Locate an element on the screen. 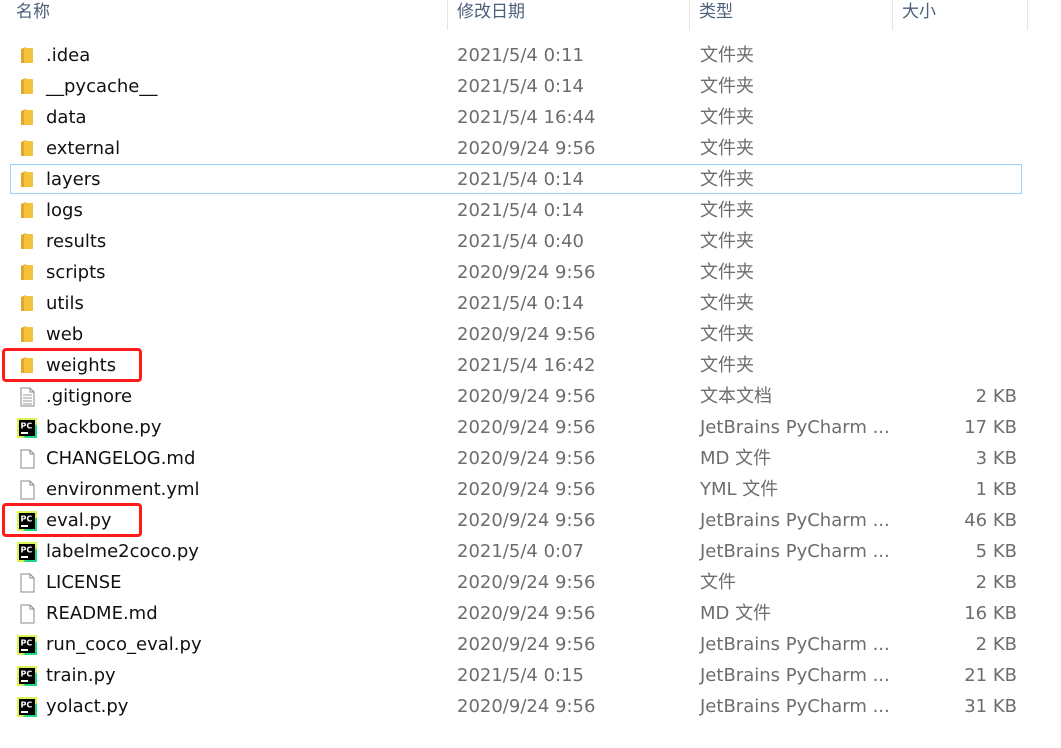 Image resolution: width=1061 pixels, height=748 pixels. file-row: results 2021/5/4 0:40 文件夹 is located at coordinates (530, 241).